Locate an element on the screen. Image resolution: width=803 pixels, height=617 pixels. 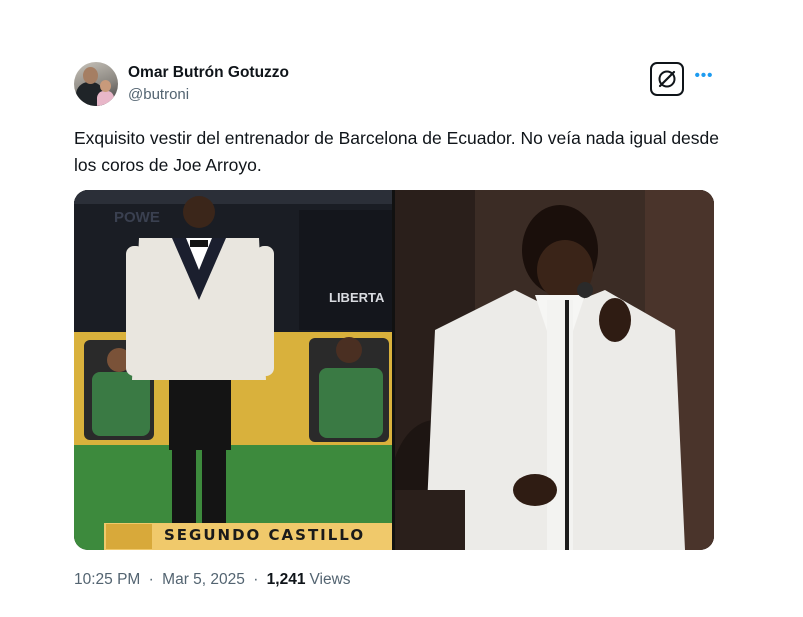
grok-icon is located at coordinates (667, 79).